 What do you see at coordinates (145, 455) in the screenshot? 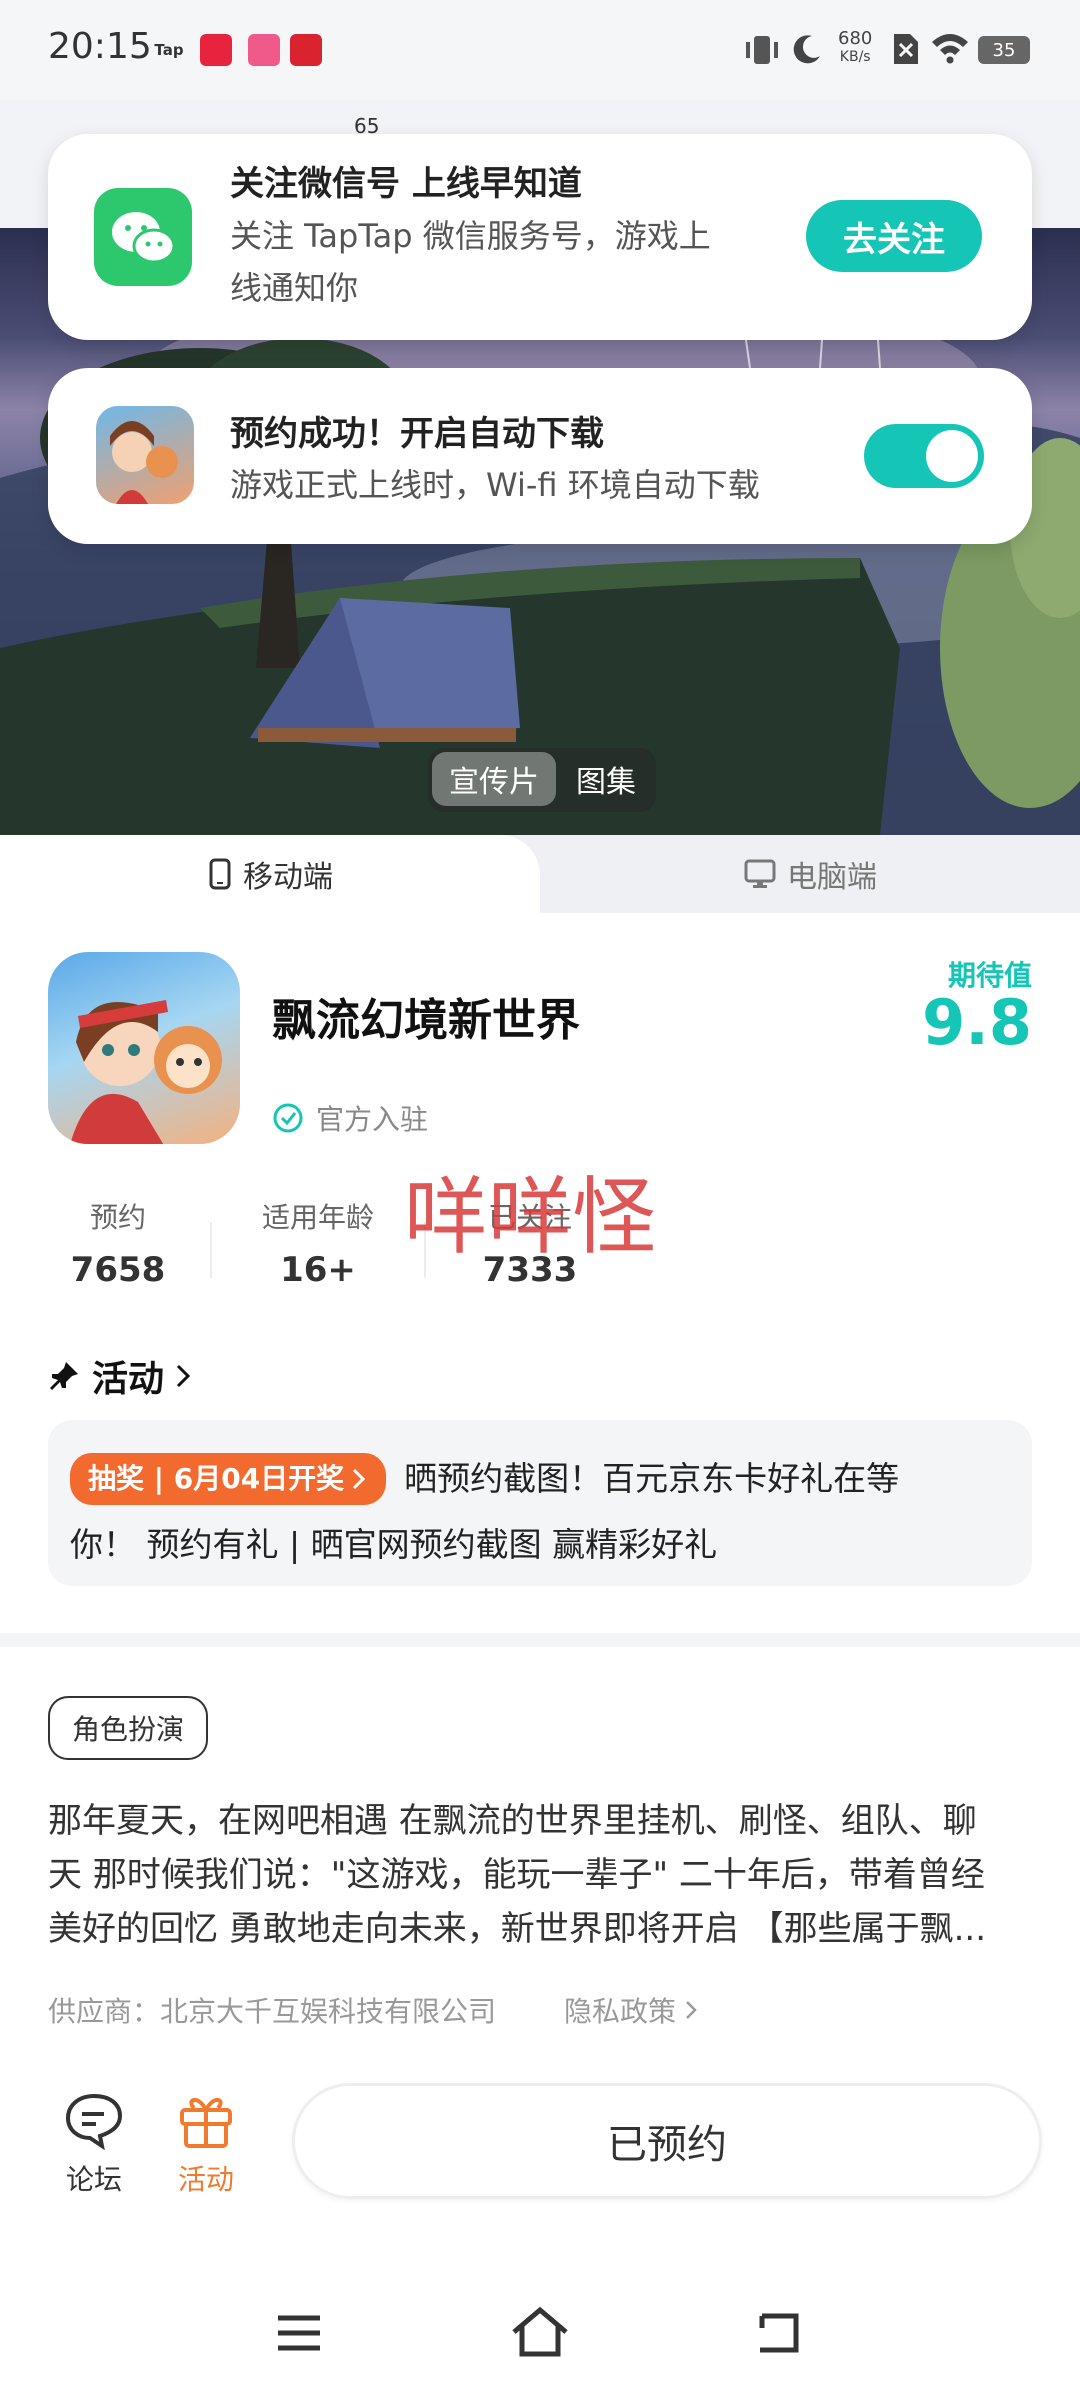
I see `game-mini-icon` at bounding box center [145, 455].